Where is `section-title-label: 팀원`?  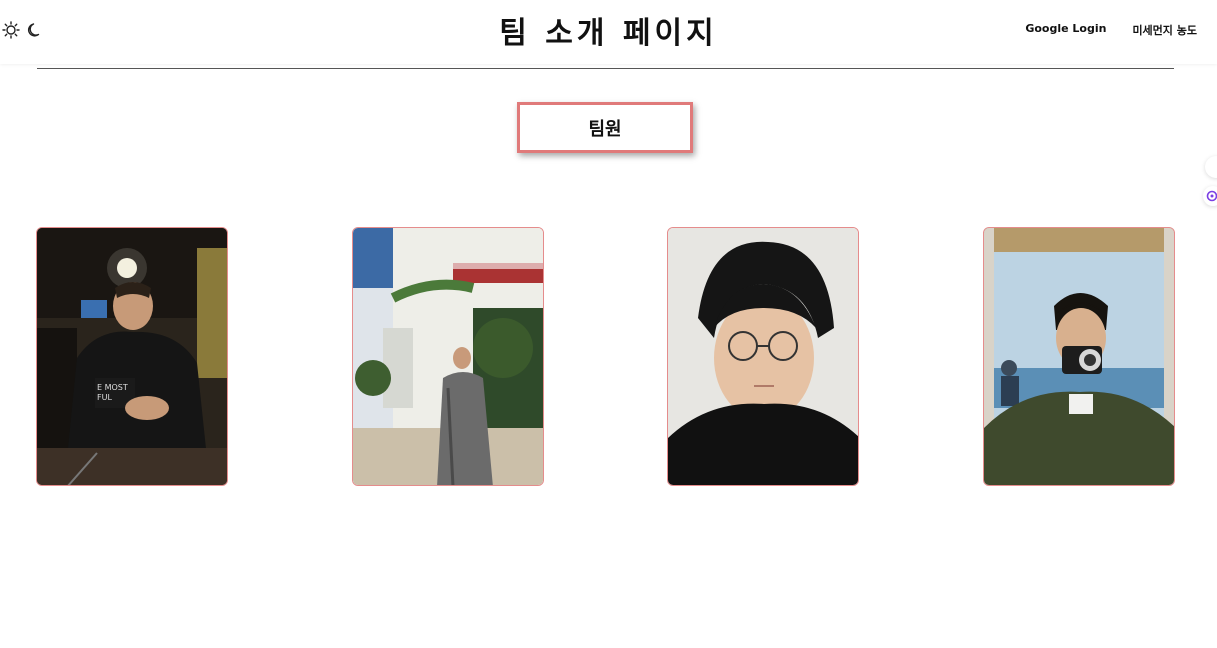 section-title-label: 팀원 is located at coordinates (605, 129).